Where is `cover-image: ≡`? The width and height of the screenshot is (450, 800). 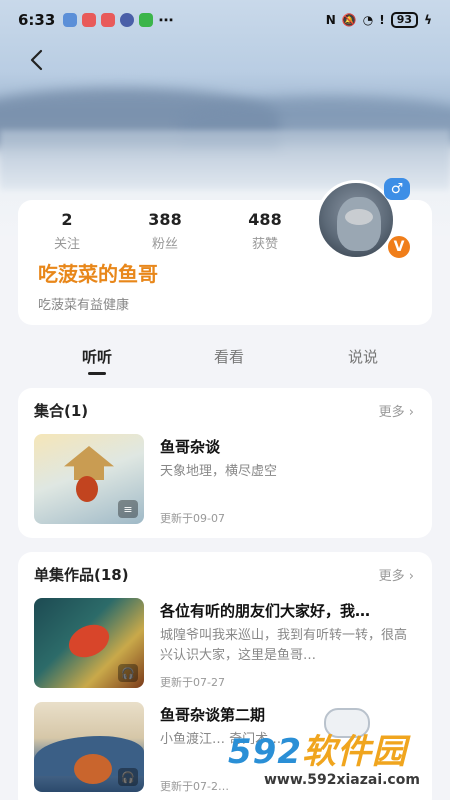
cover-image: ≡ is located at coordinates (89, 479).